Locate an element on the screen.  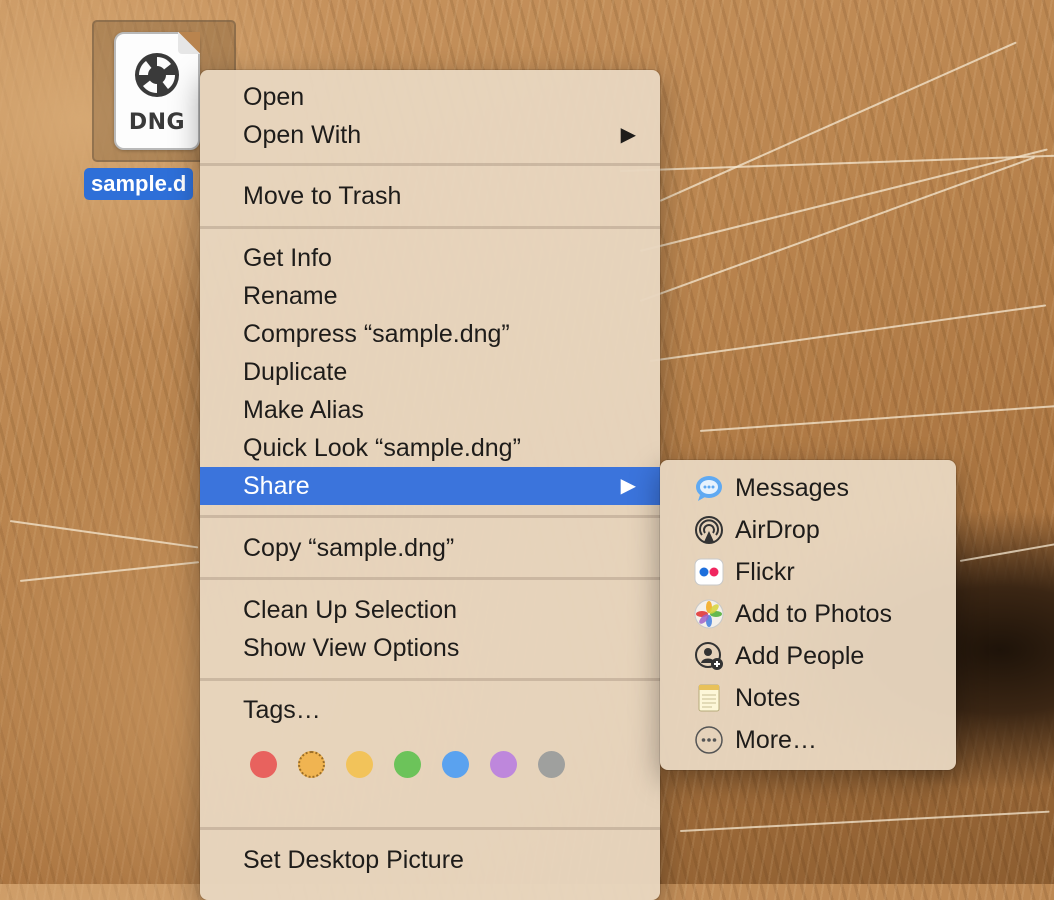
share-item-label: Messages is located at coordinates (792, 488).